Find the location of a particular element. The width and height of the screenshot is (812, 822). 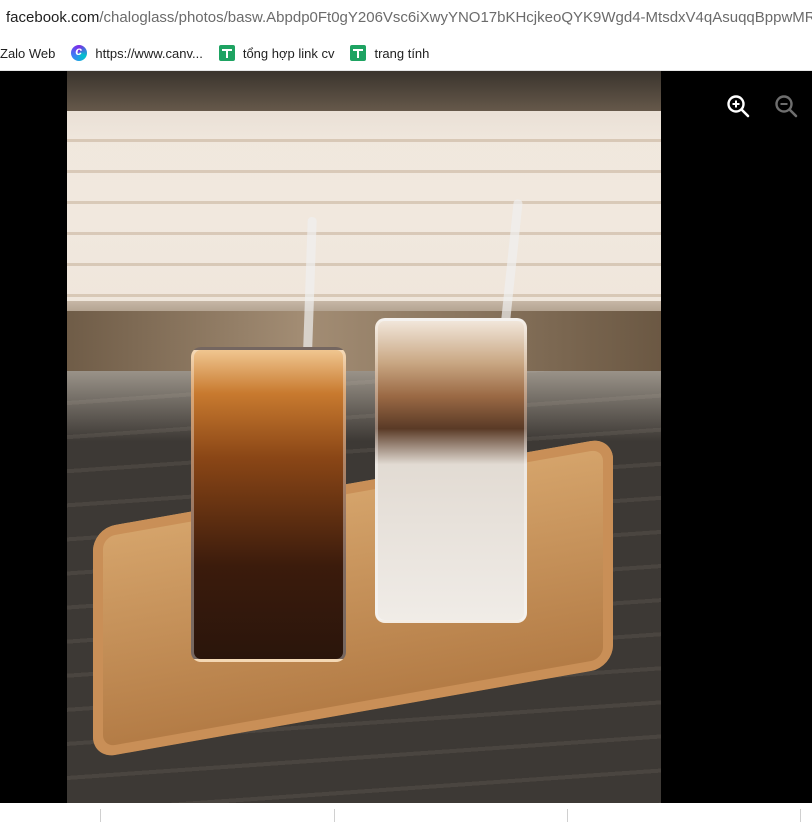

bookmark-label: trang tính is located at coordinates (402, 53).